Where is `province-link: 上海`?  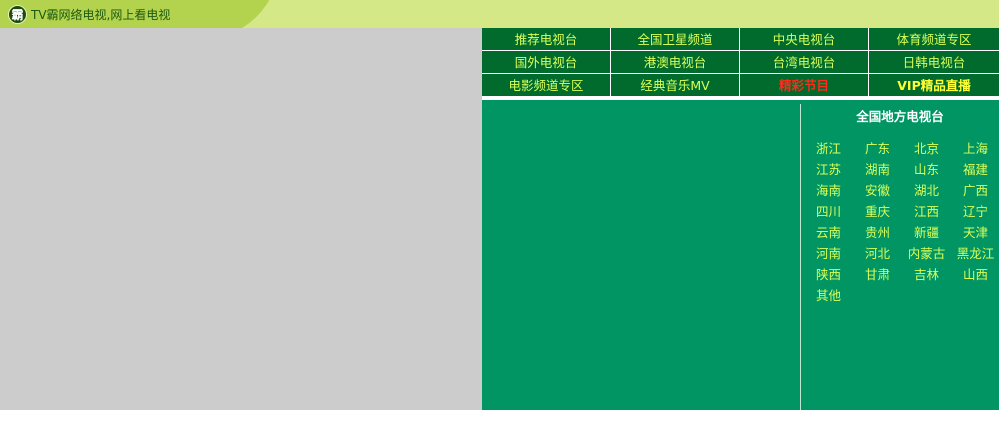 province-link: 上海 is located at coordinates (975, 148).